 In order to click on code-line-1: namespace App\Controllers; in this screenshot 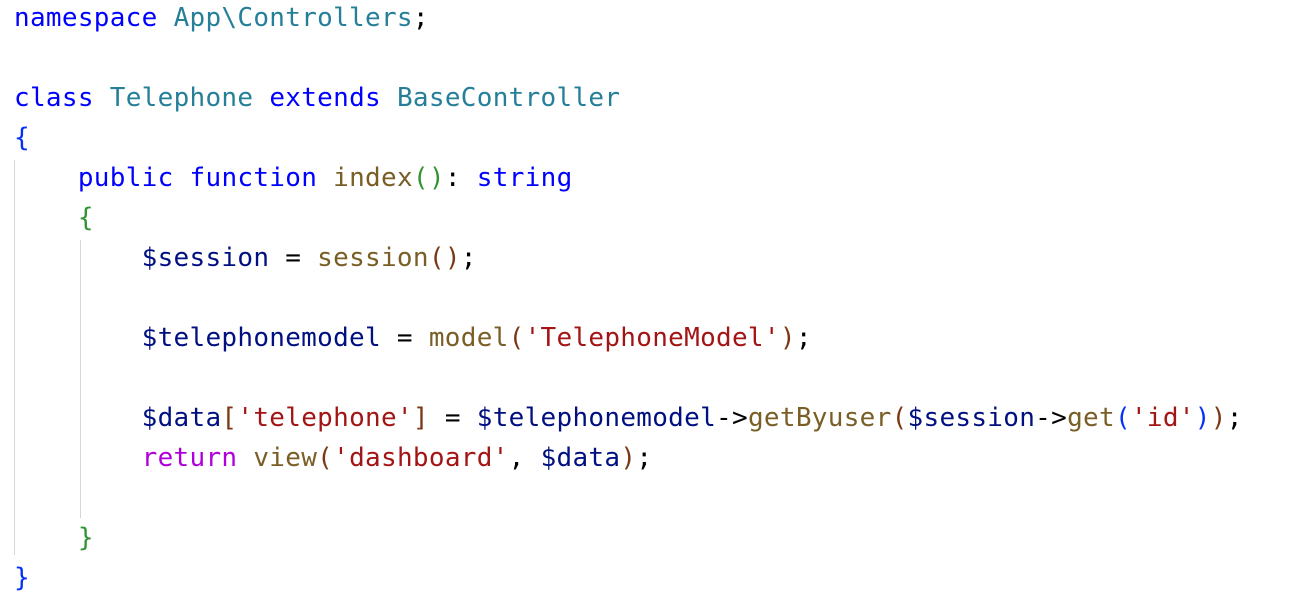, I will do `click(221, 19)`.